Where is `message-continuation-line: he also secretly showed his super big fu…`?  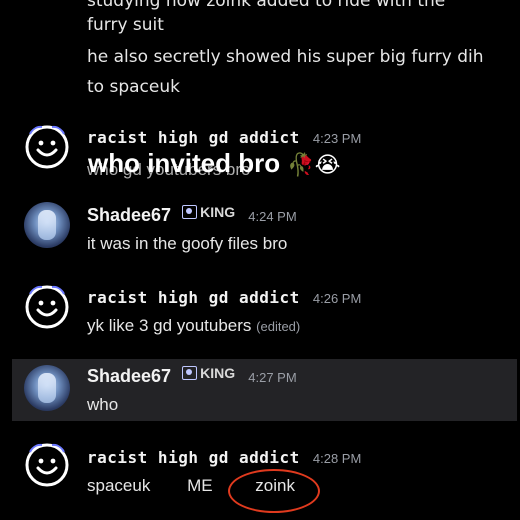 message-continuation-line: he also secretly showed his super big fu… is located at coordinates (285, 57).